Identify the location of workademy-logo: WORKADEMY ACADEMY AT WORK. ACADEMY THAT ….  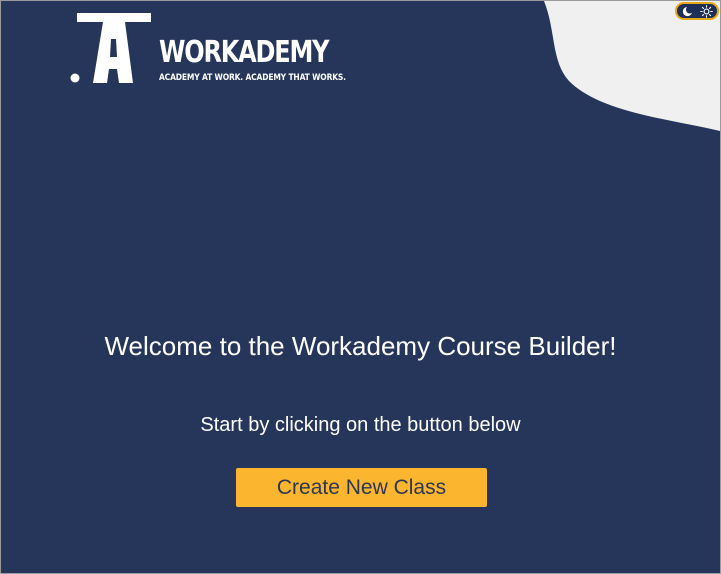
(207, 50).